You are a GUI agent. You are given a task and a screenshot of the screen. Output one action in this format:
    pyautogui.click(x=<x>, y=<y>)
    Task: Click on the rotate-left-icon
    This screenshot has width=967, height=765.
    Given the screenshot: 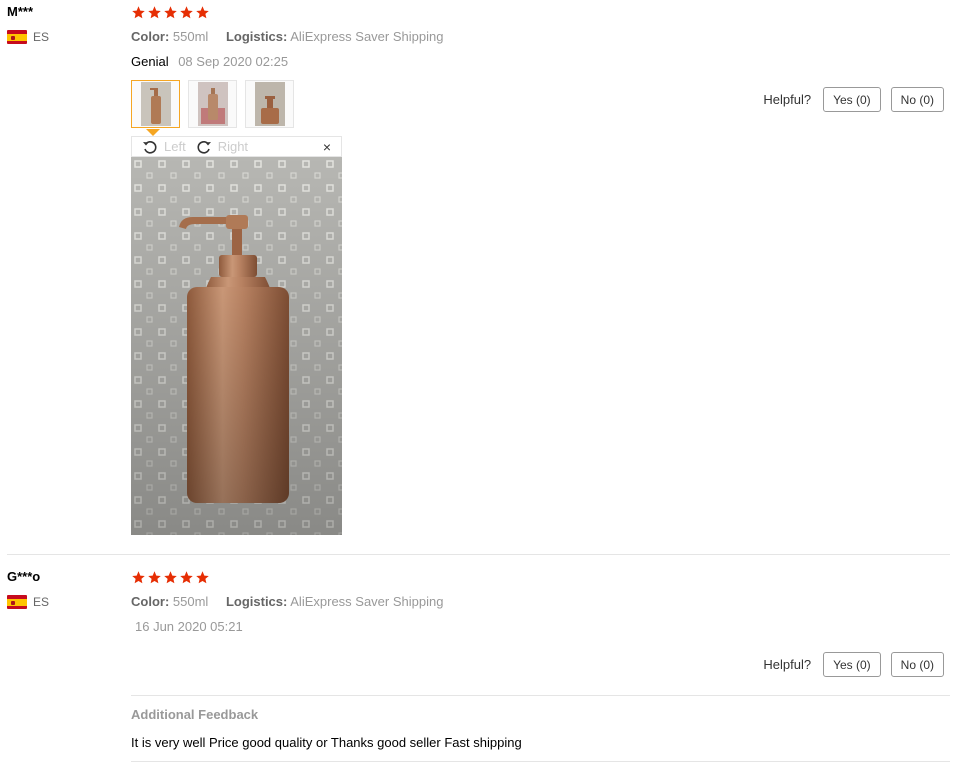 What is the action you would take?
    pyautogui.click(x=150, y=147)
    